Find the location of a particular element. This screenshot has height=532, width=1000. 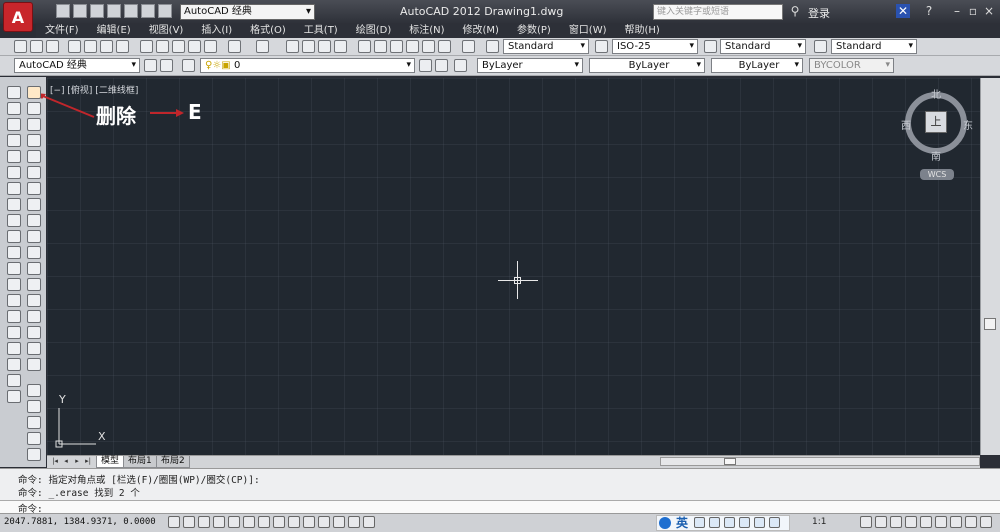

fullscreen-icon is located at coordinates (986, 522).